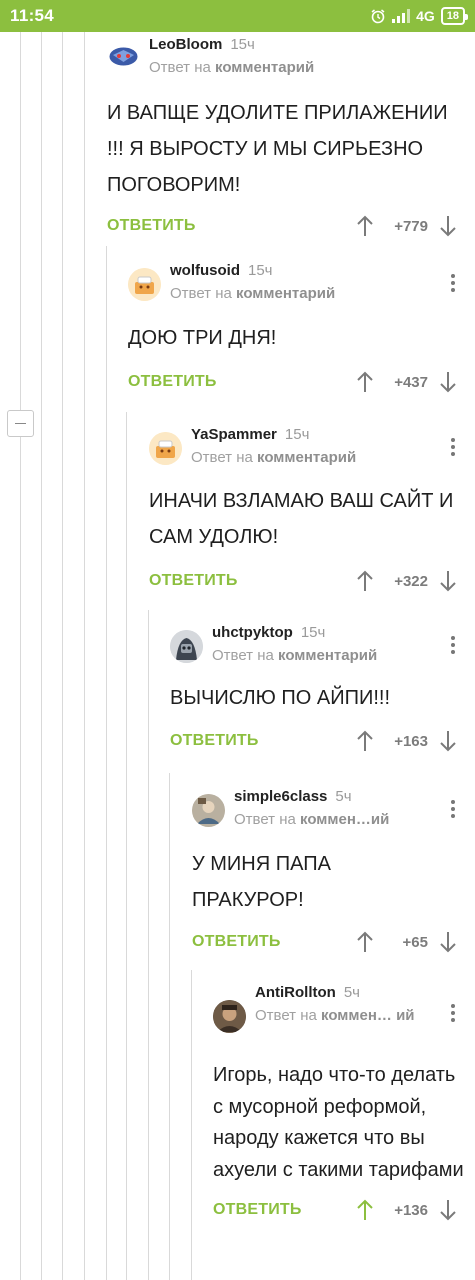  Describe the element at coordinates (425, 16) in the screenshot. I see `network-type: 4G` at that location.